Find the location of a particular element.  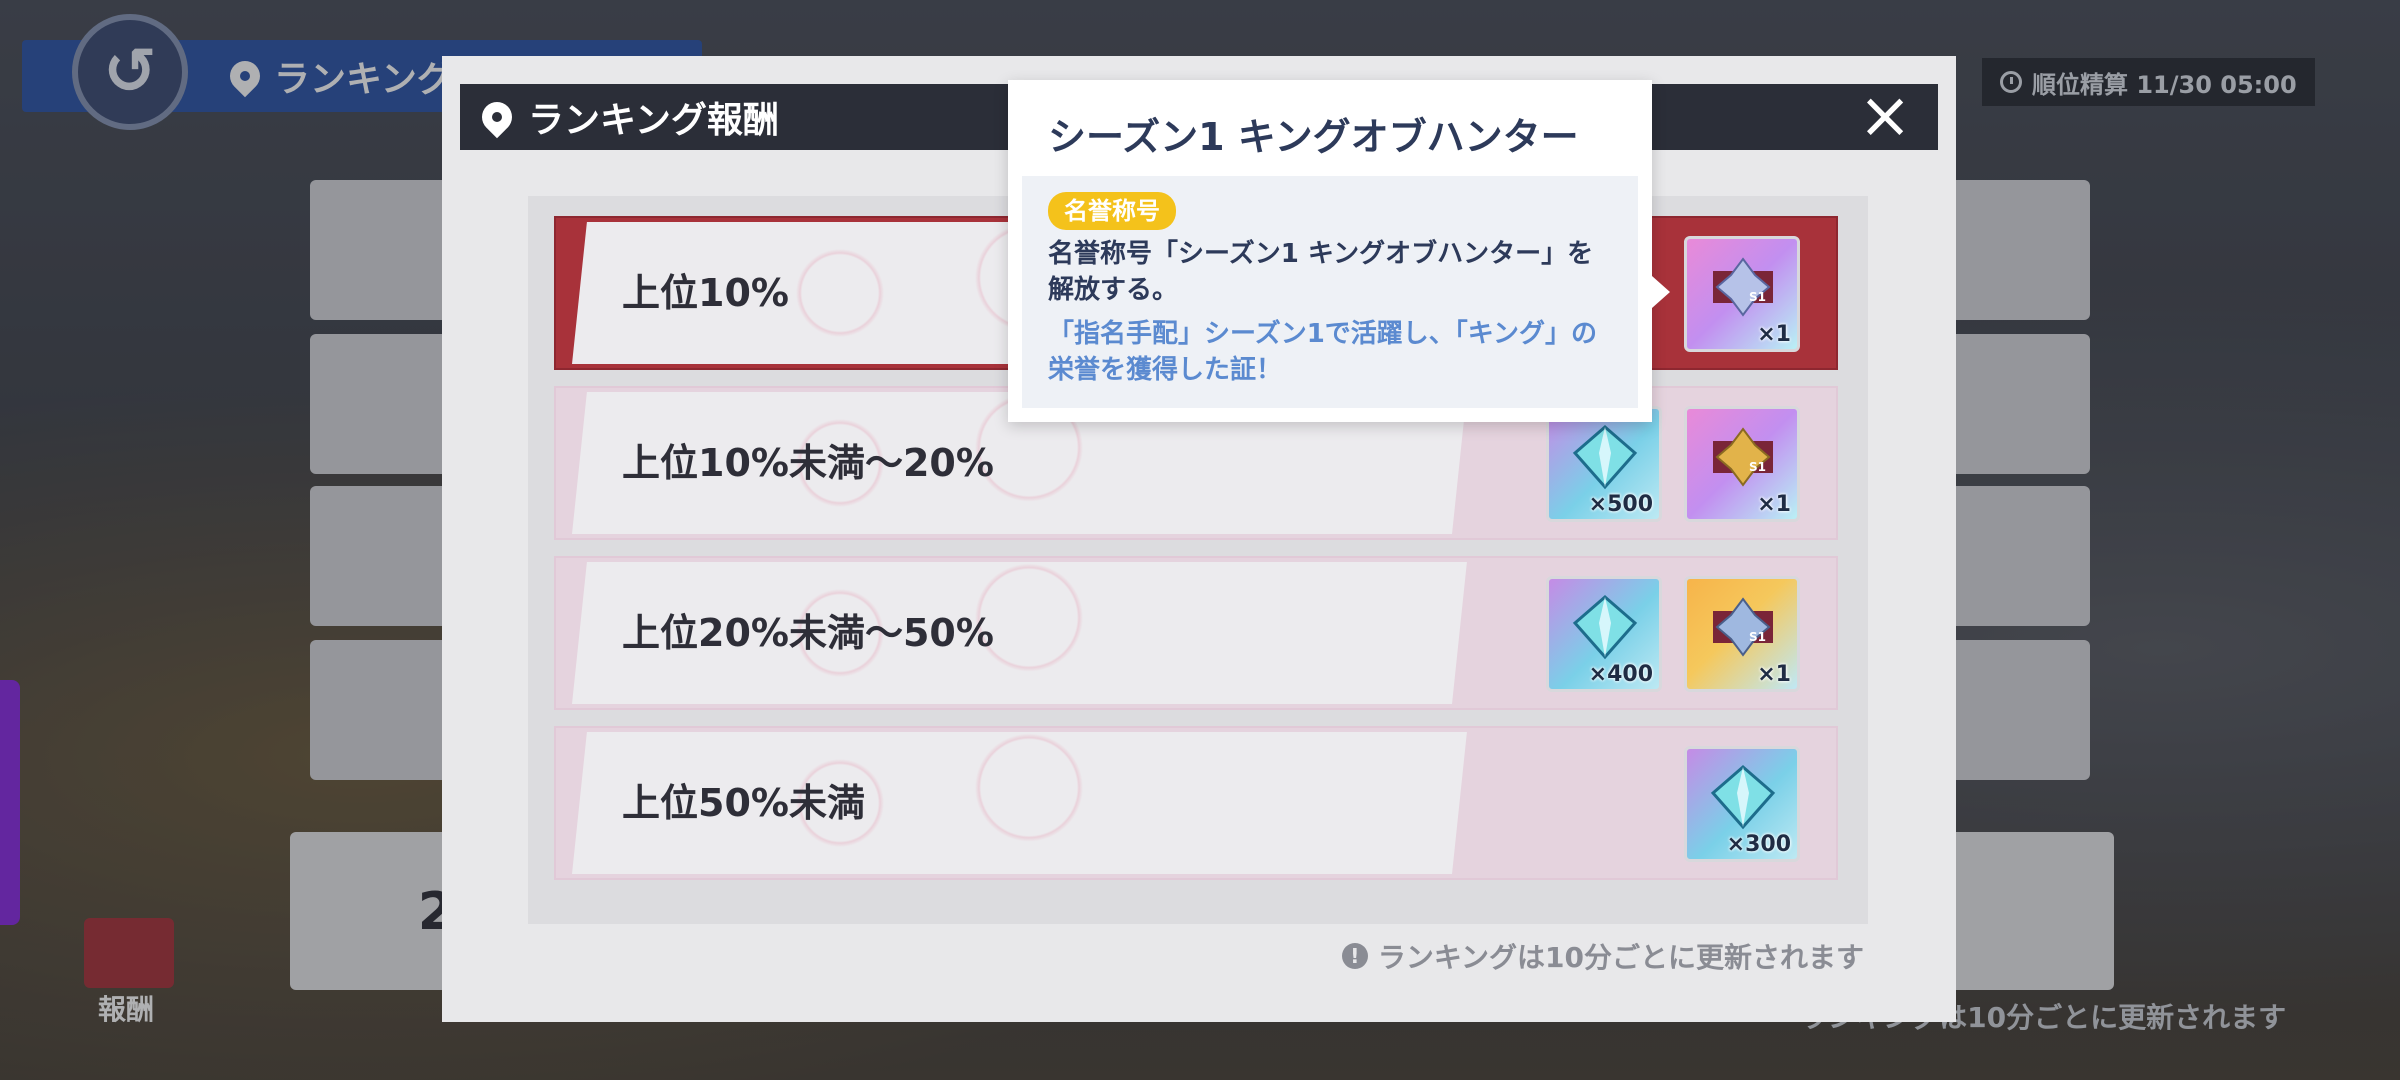

info-icon: ! is located at coordinates (1354, 956).